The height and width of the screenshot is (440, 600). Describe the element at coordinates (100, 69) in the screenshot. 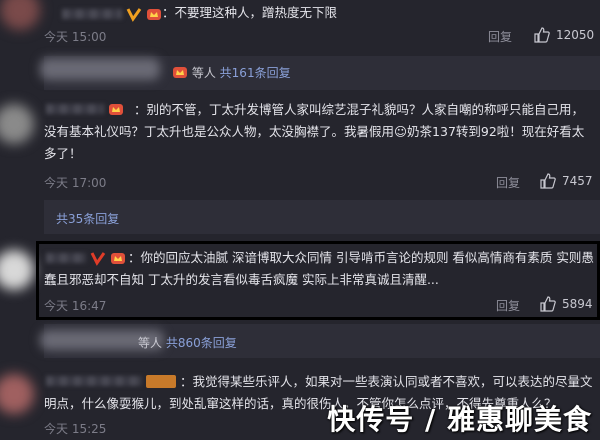

I see `reply-avatars` at that location.